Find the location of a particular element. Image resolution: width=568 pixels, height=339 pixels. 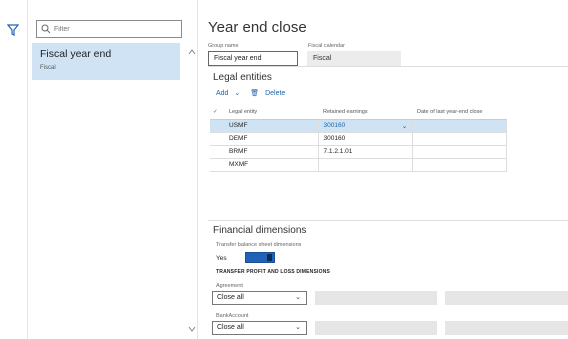

table-row: BRMF 7.1.2.1.01 is located at coordinates (358, 152).